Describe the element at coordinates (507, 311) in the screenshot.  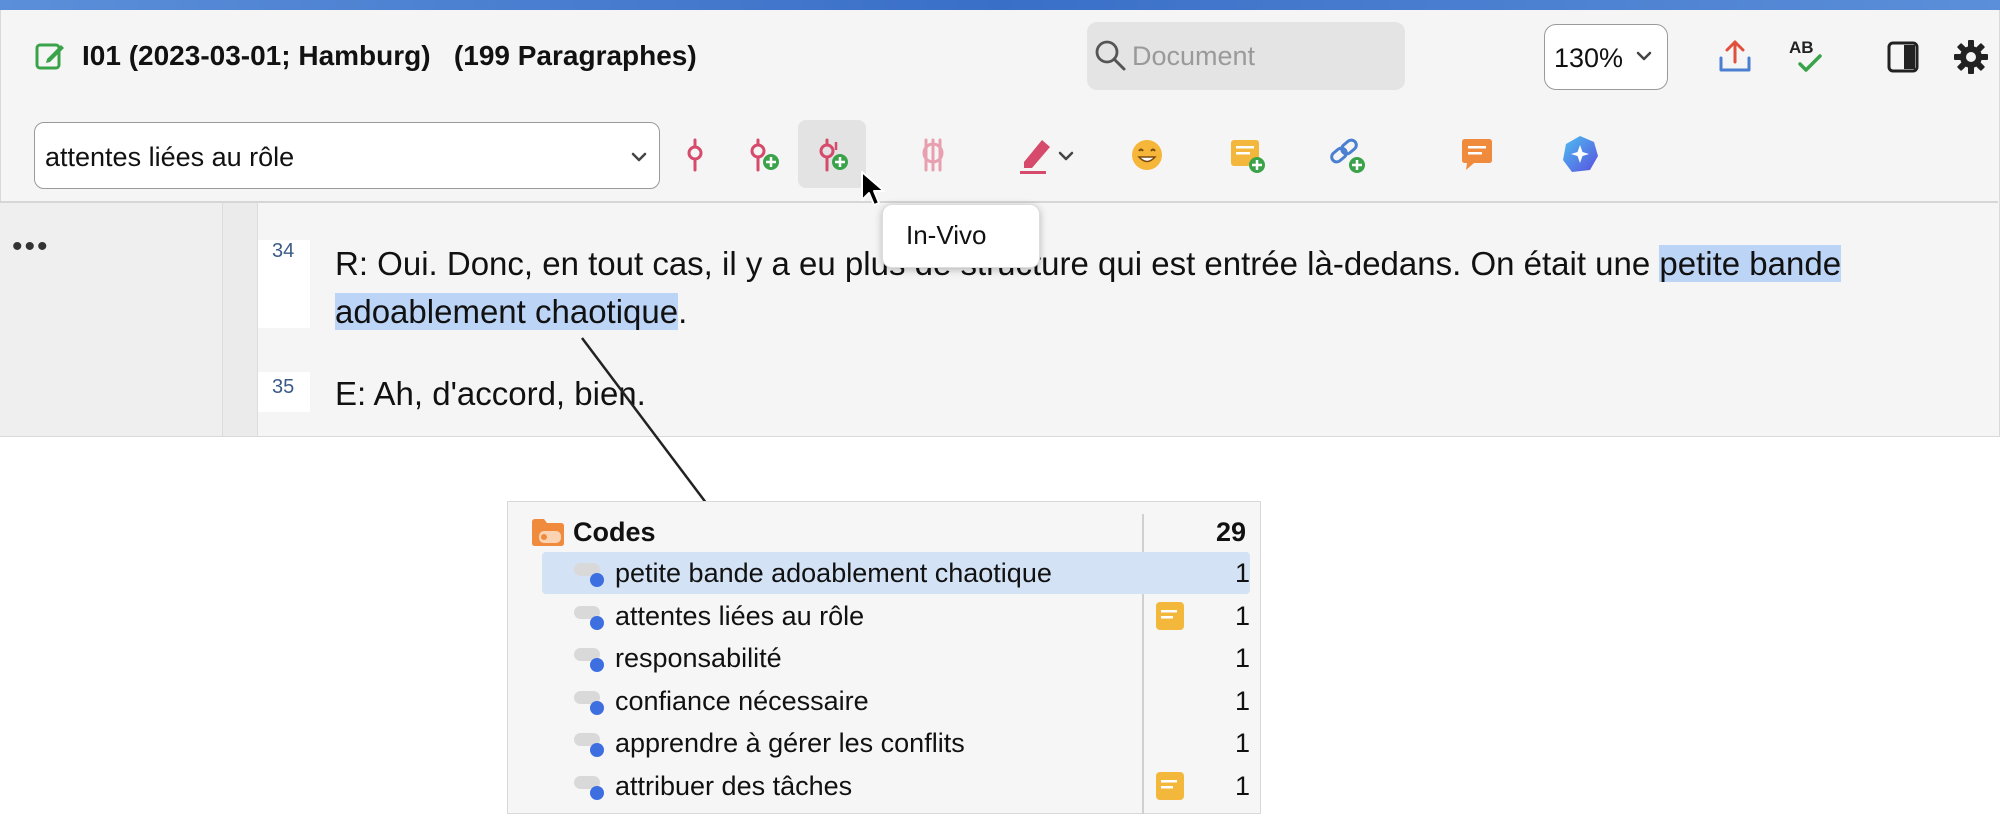
I see `coded-segment: adoablement chaotique` at that location.